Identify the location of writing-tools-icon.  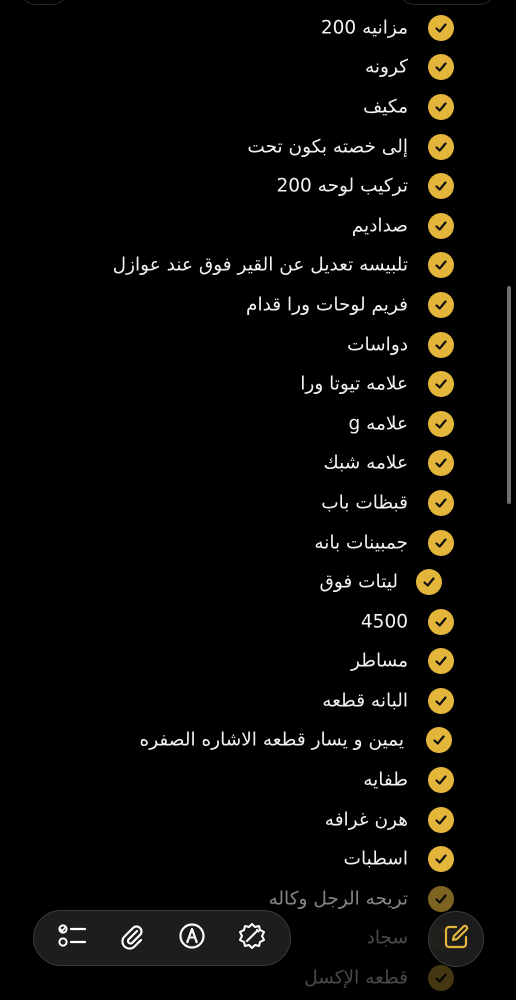
(252, 938).